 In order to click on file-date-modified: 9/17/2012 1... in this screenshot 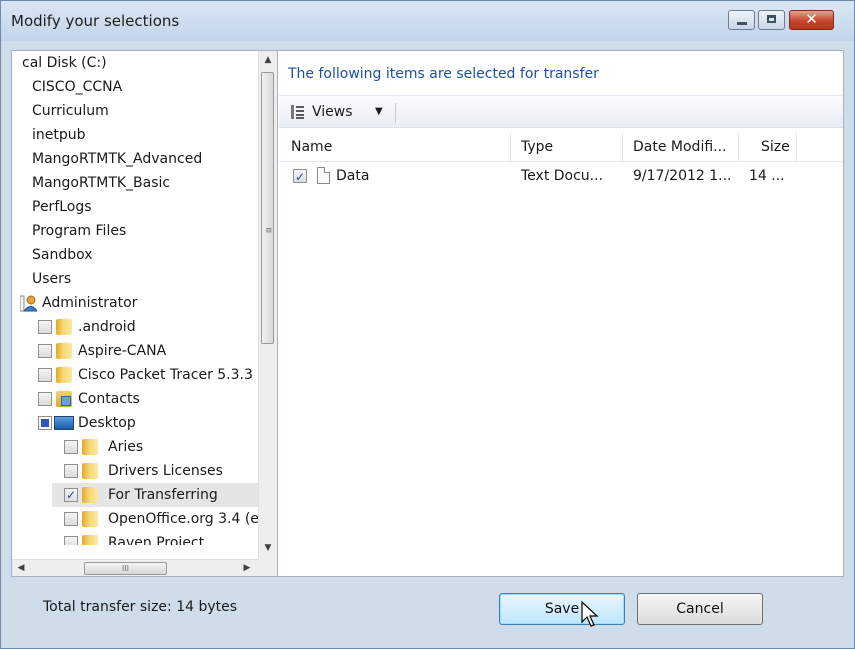, I will do `click(682, 176)`.